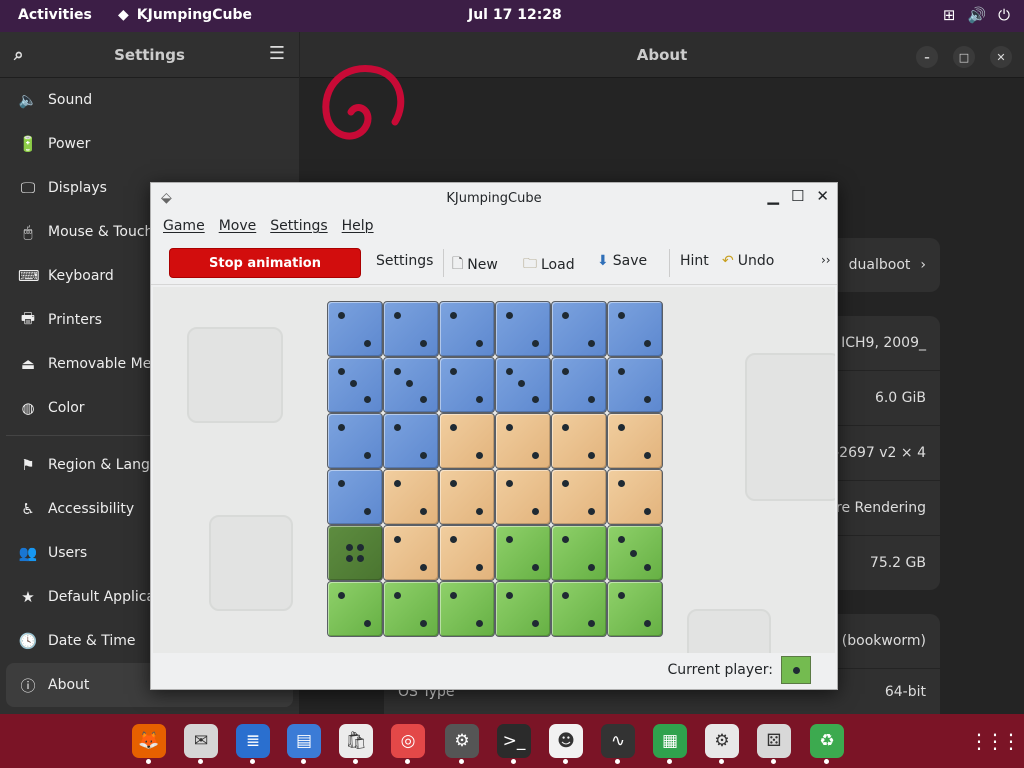 This screenshot has width=1024, height=768. Describe the element at coordinates (28, 144) in the screenshot. I see `power-icon: 🔋` at that location.